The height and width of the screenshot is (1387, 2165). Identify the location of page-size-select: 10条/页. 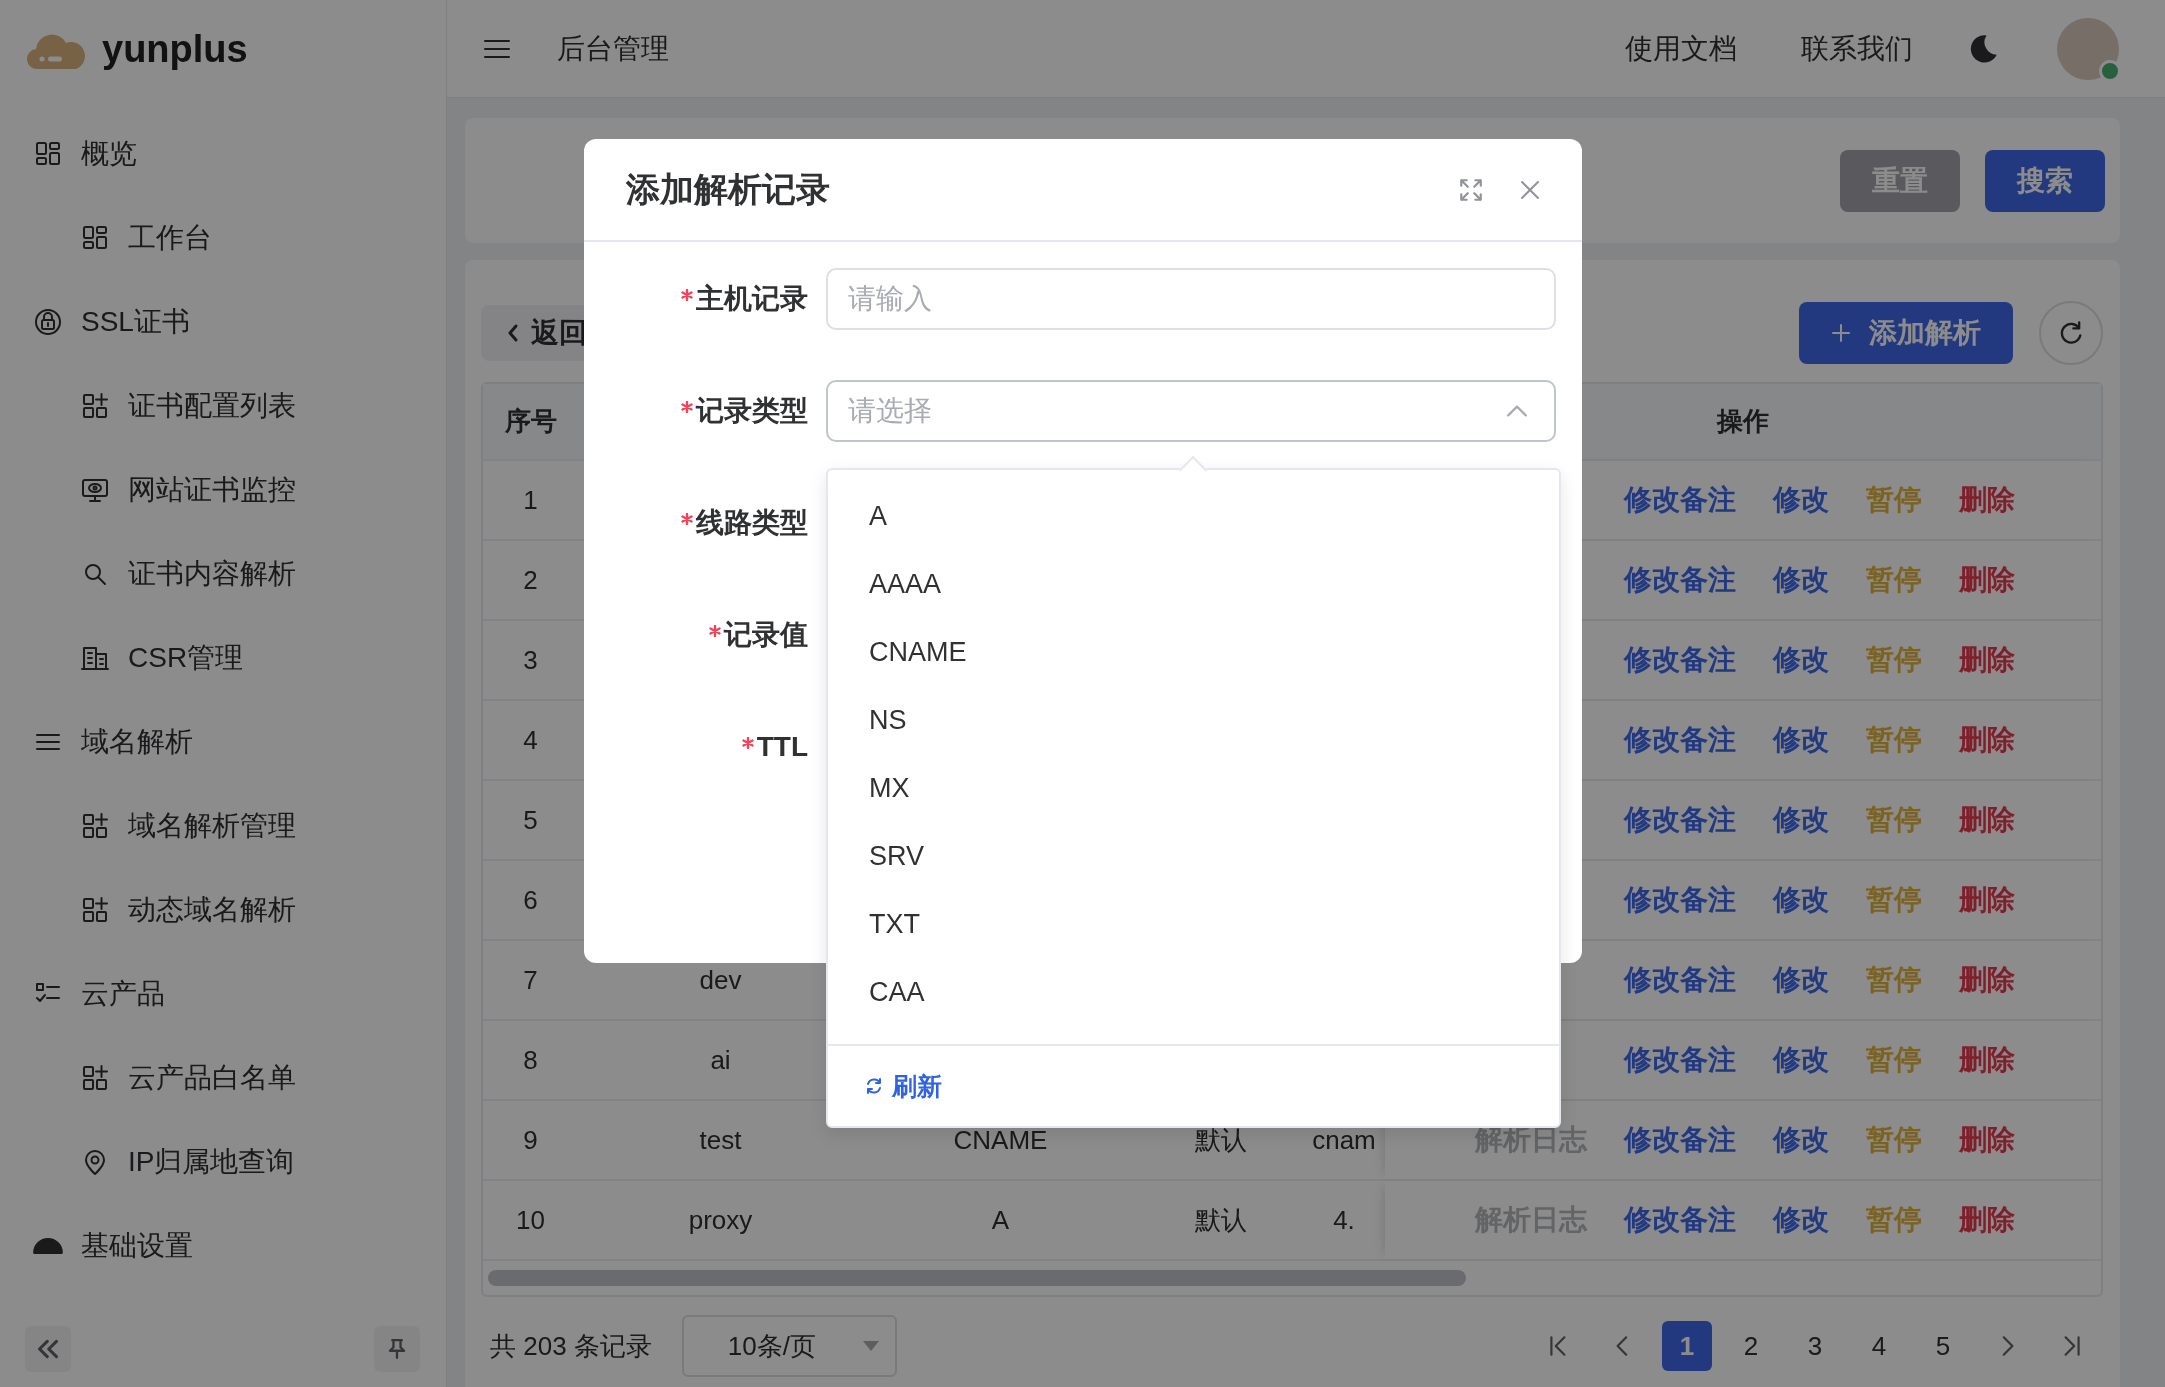
(789, 1346).